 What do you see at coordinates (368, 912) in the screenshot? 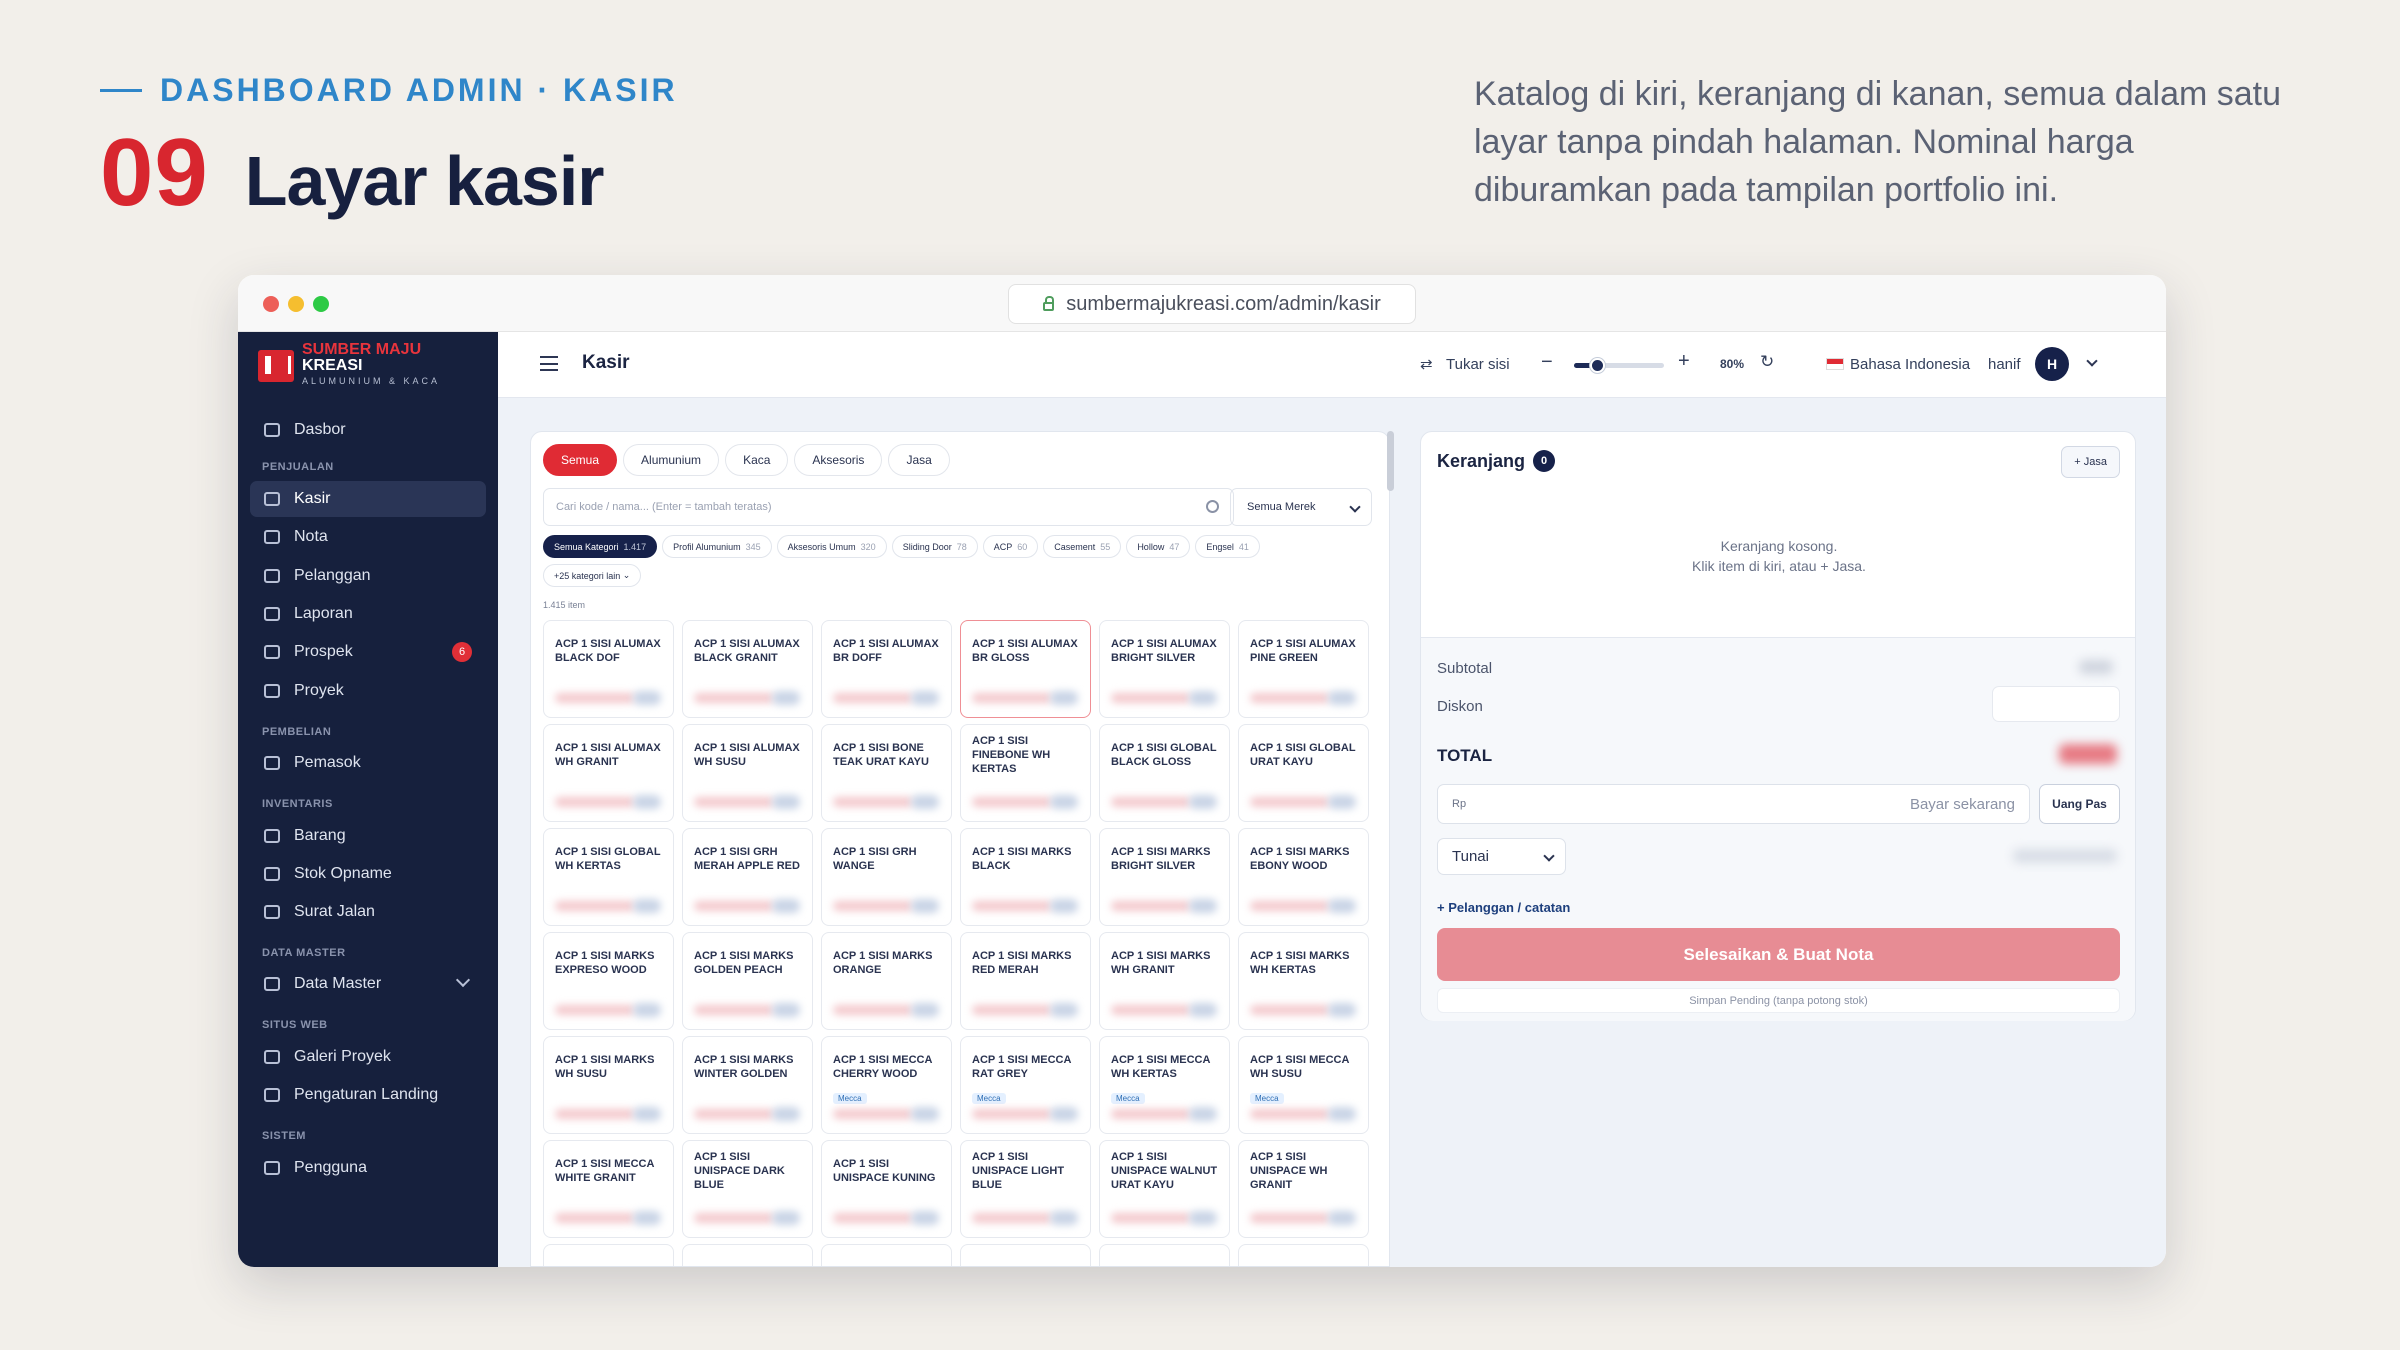
I see `sidebar-item-surat-jalan: Surat Jalan` at bounding box center [368, 912].